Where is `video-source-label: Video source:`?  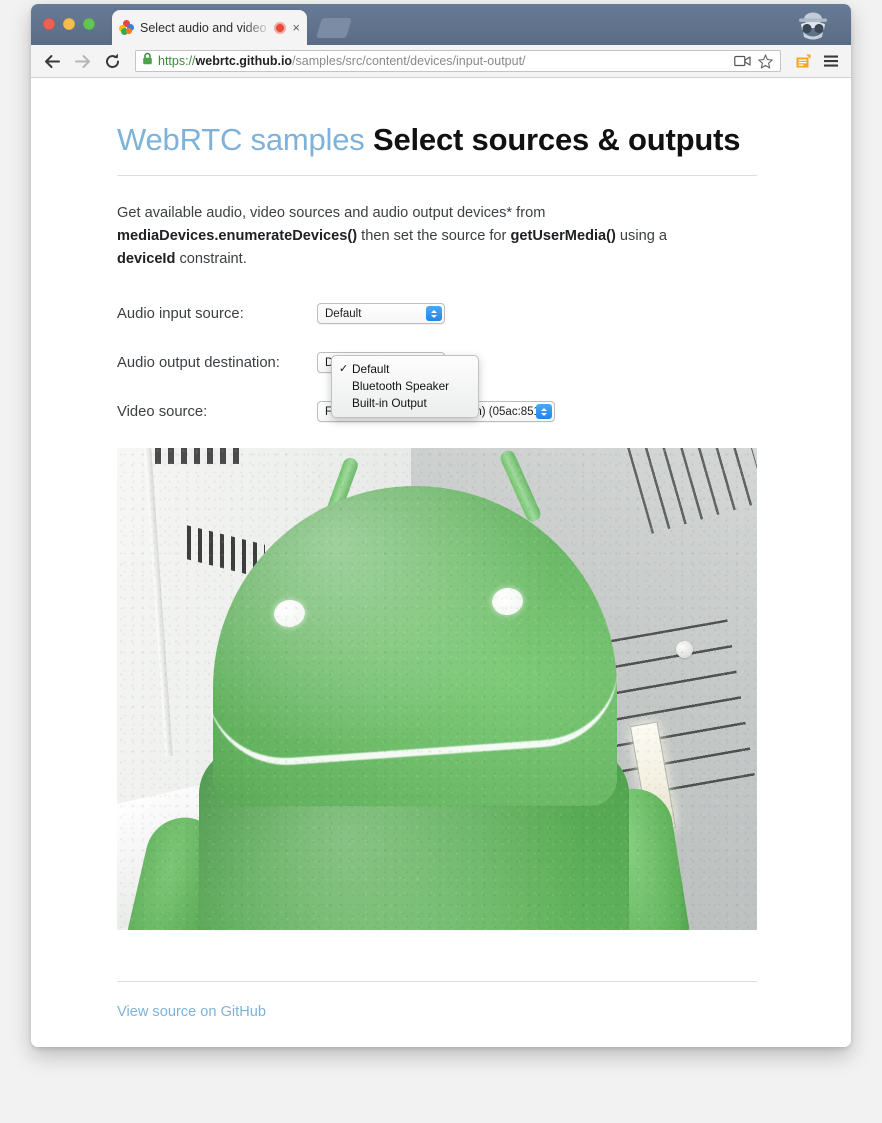
video-source-label: Video source: is located at coordinates (162, 411).